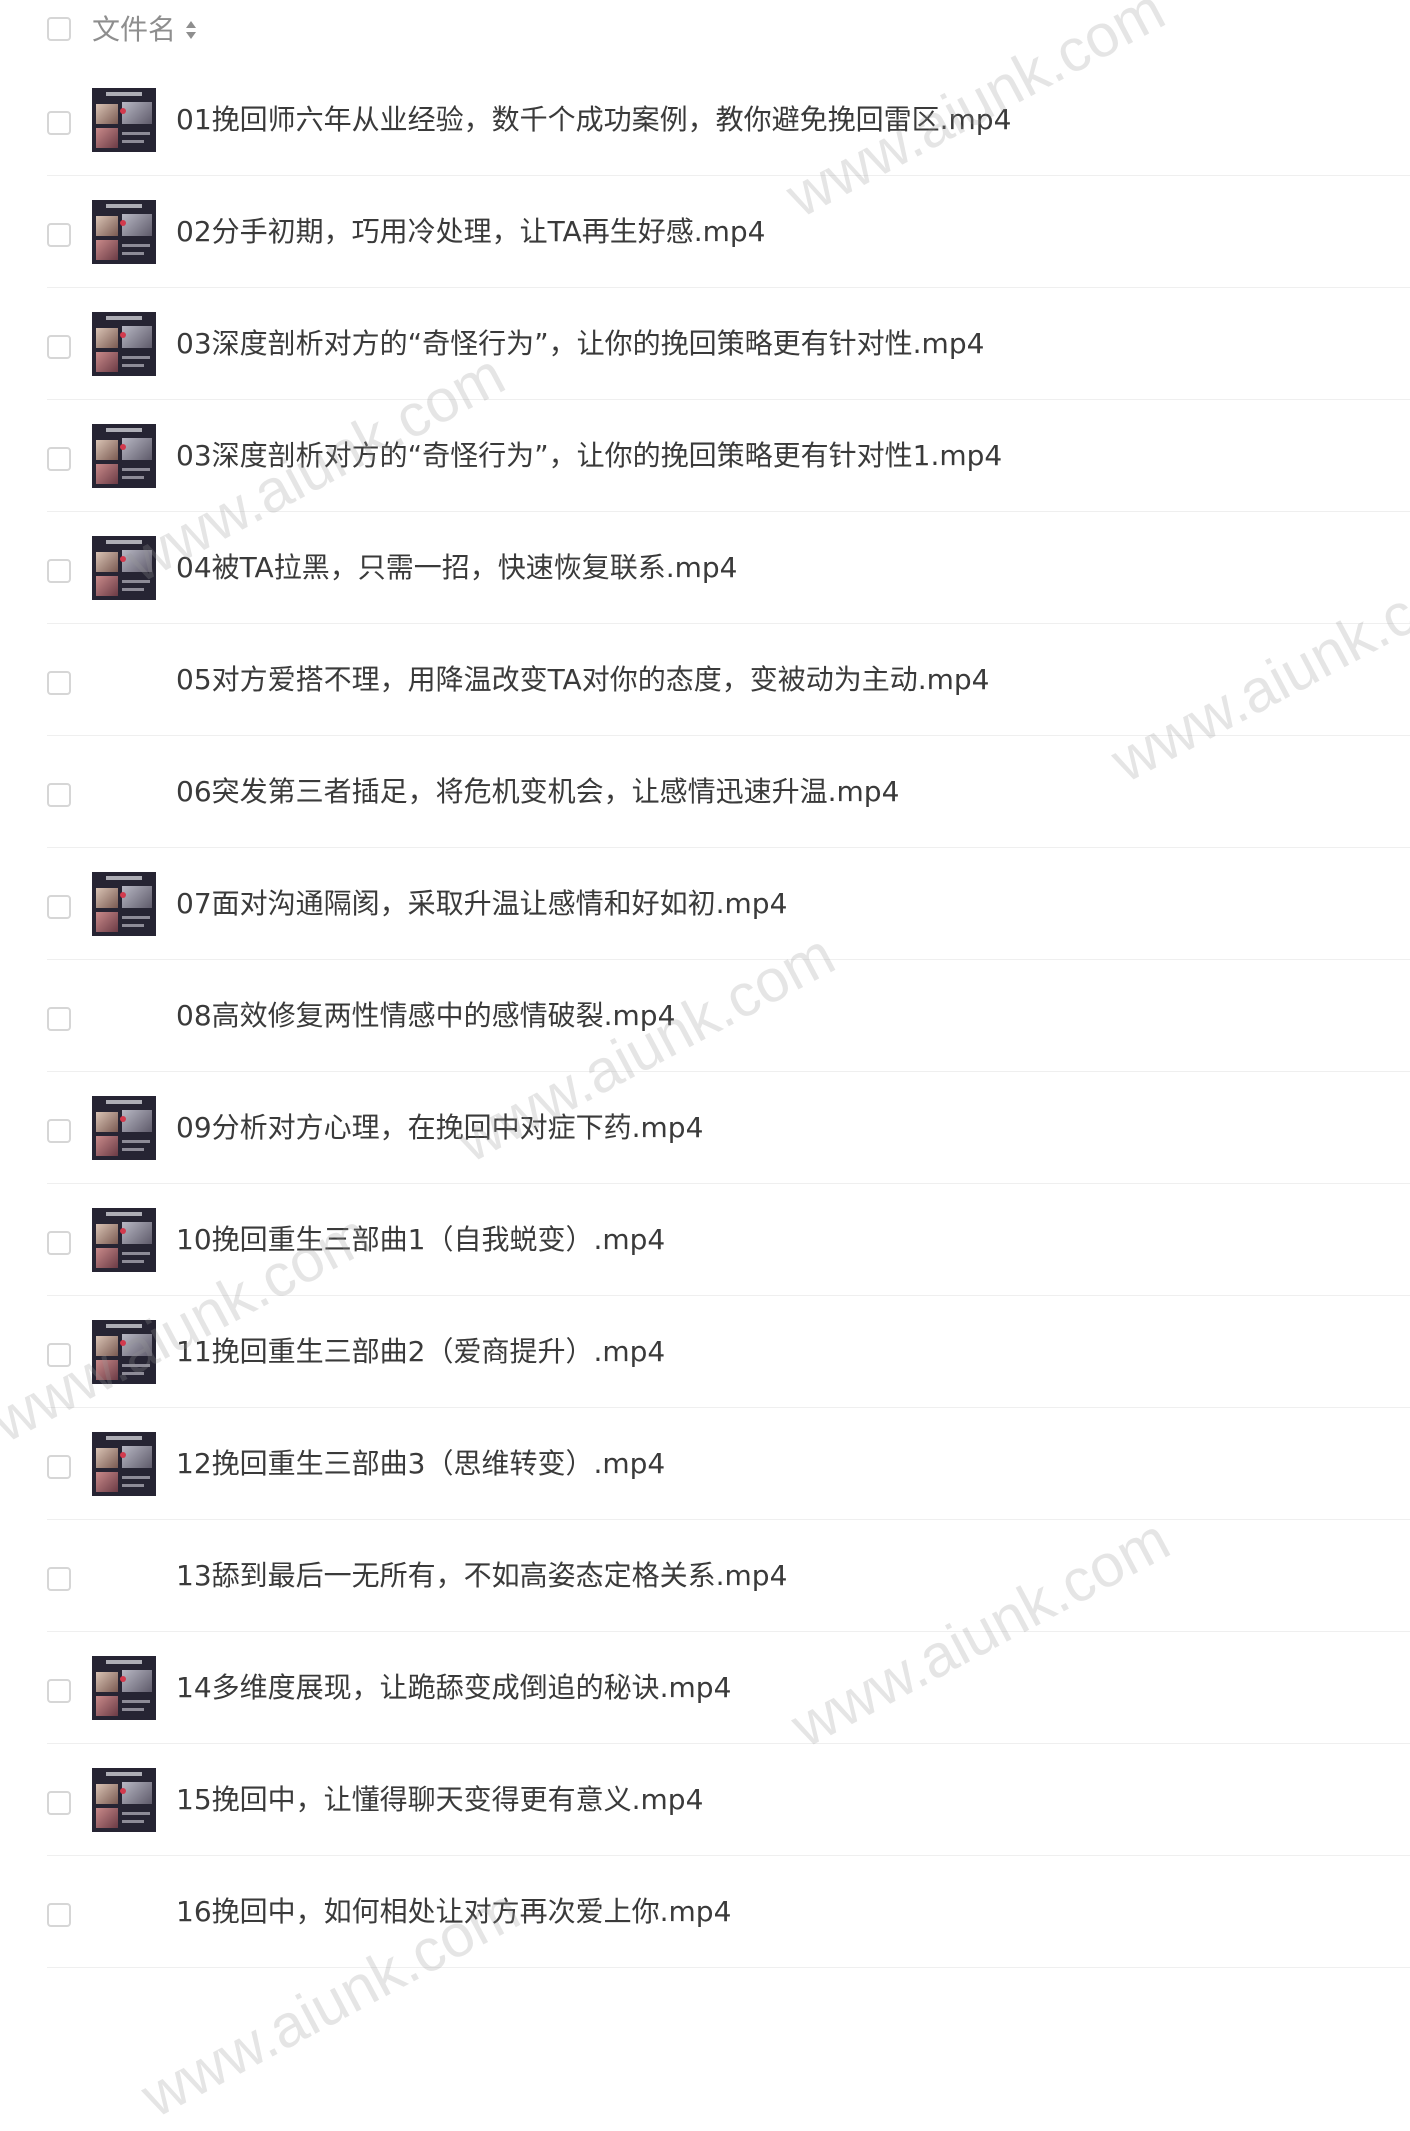  Describe the element at coordinates (420, 1464) in the screenshot. I see `file-name: 12挽回重生三部曲3（思维转变）.mp4` at that location.